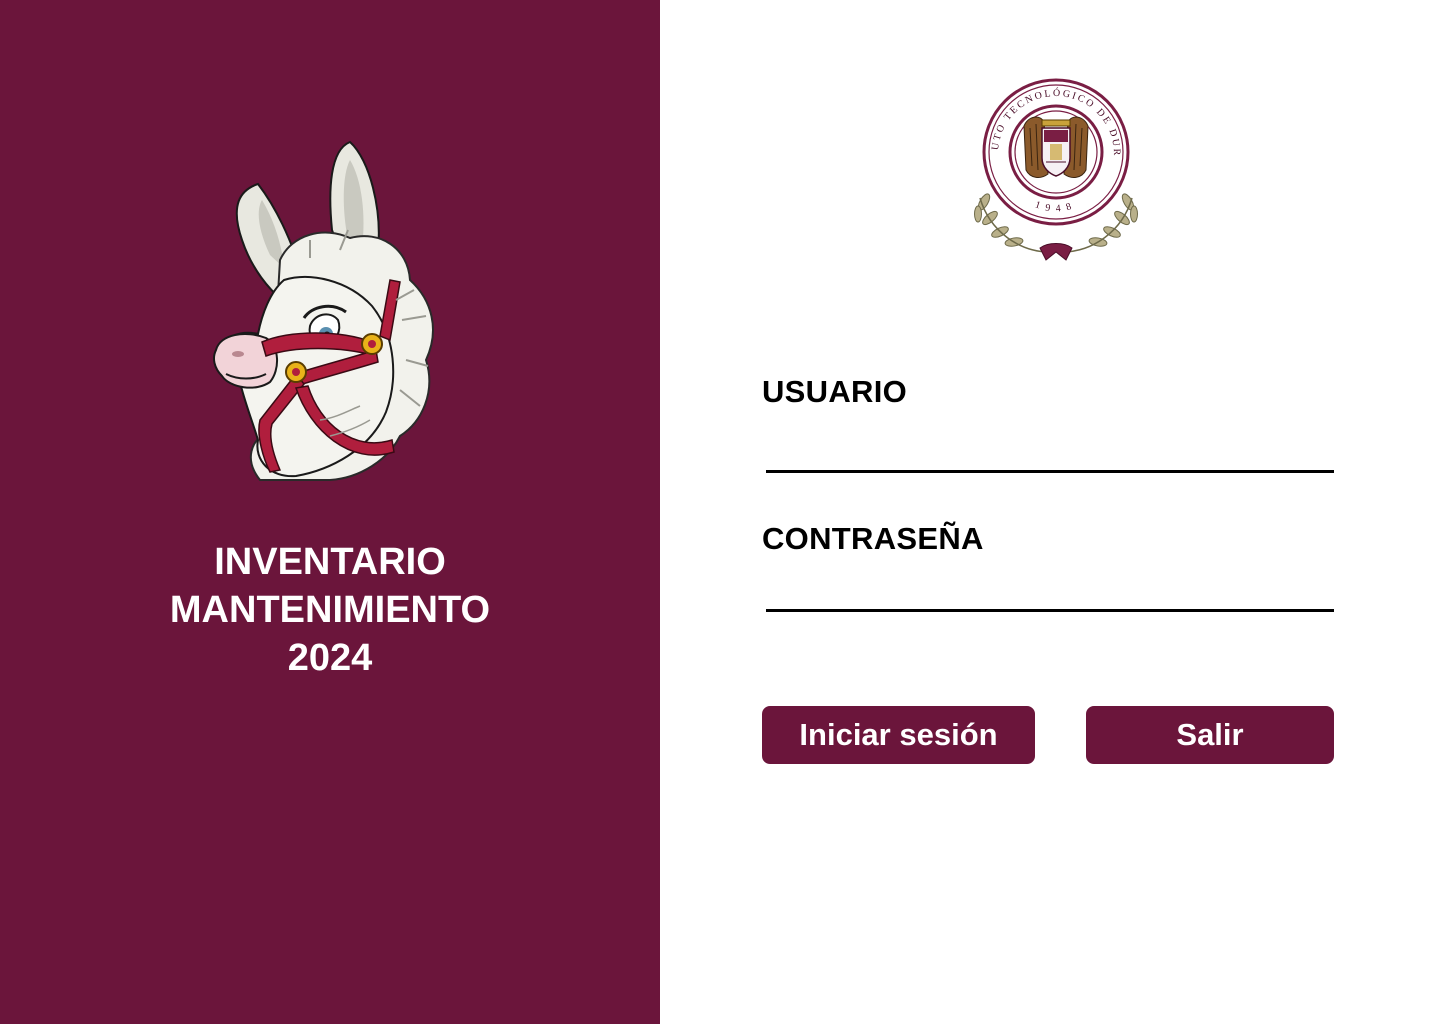 The width and height of the screenshot is (1440, 1024). Describe the element at coordinates (873, 538) in the screenshot. I see `password-label: CONTRASEÑA` at that location.